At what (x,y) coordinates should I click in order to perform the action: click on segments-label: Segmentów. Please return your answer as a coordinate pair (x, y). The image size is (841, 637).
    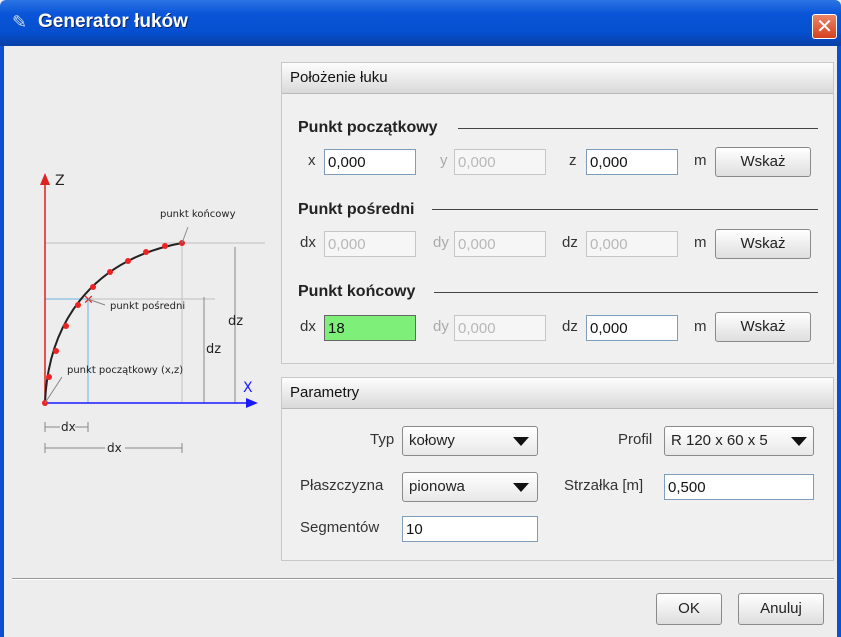
    Looking at the image, I should click on (340, 527).